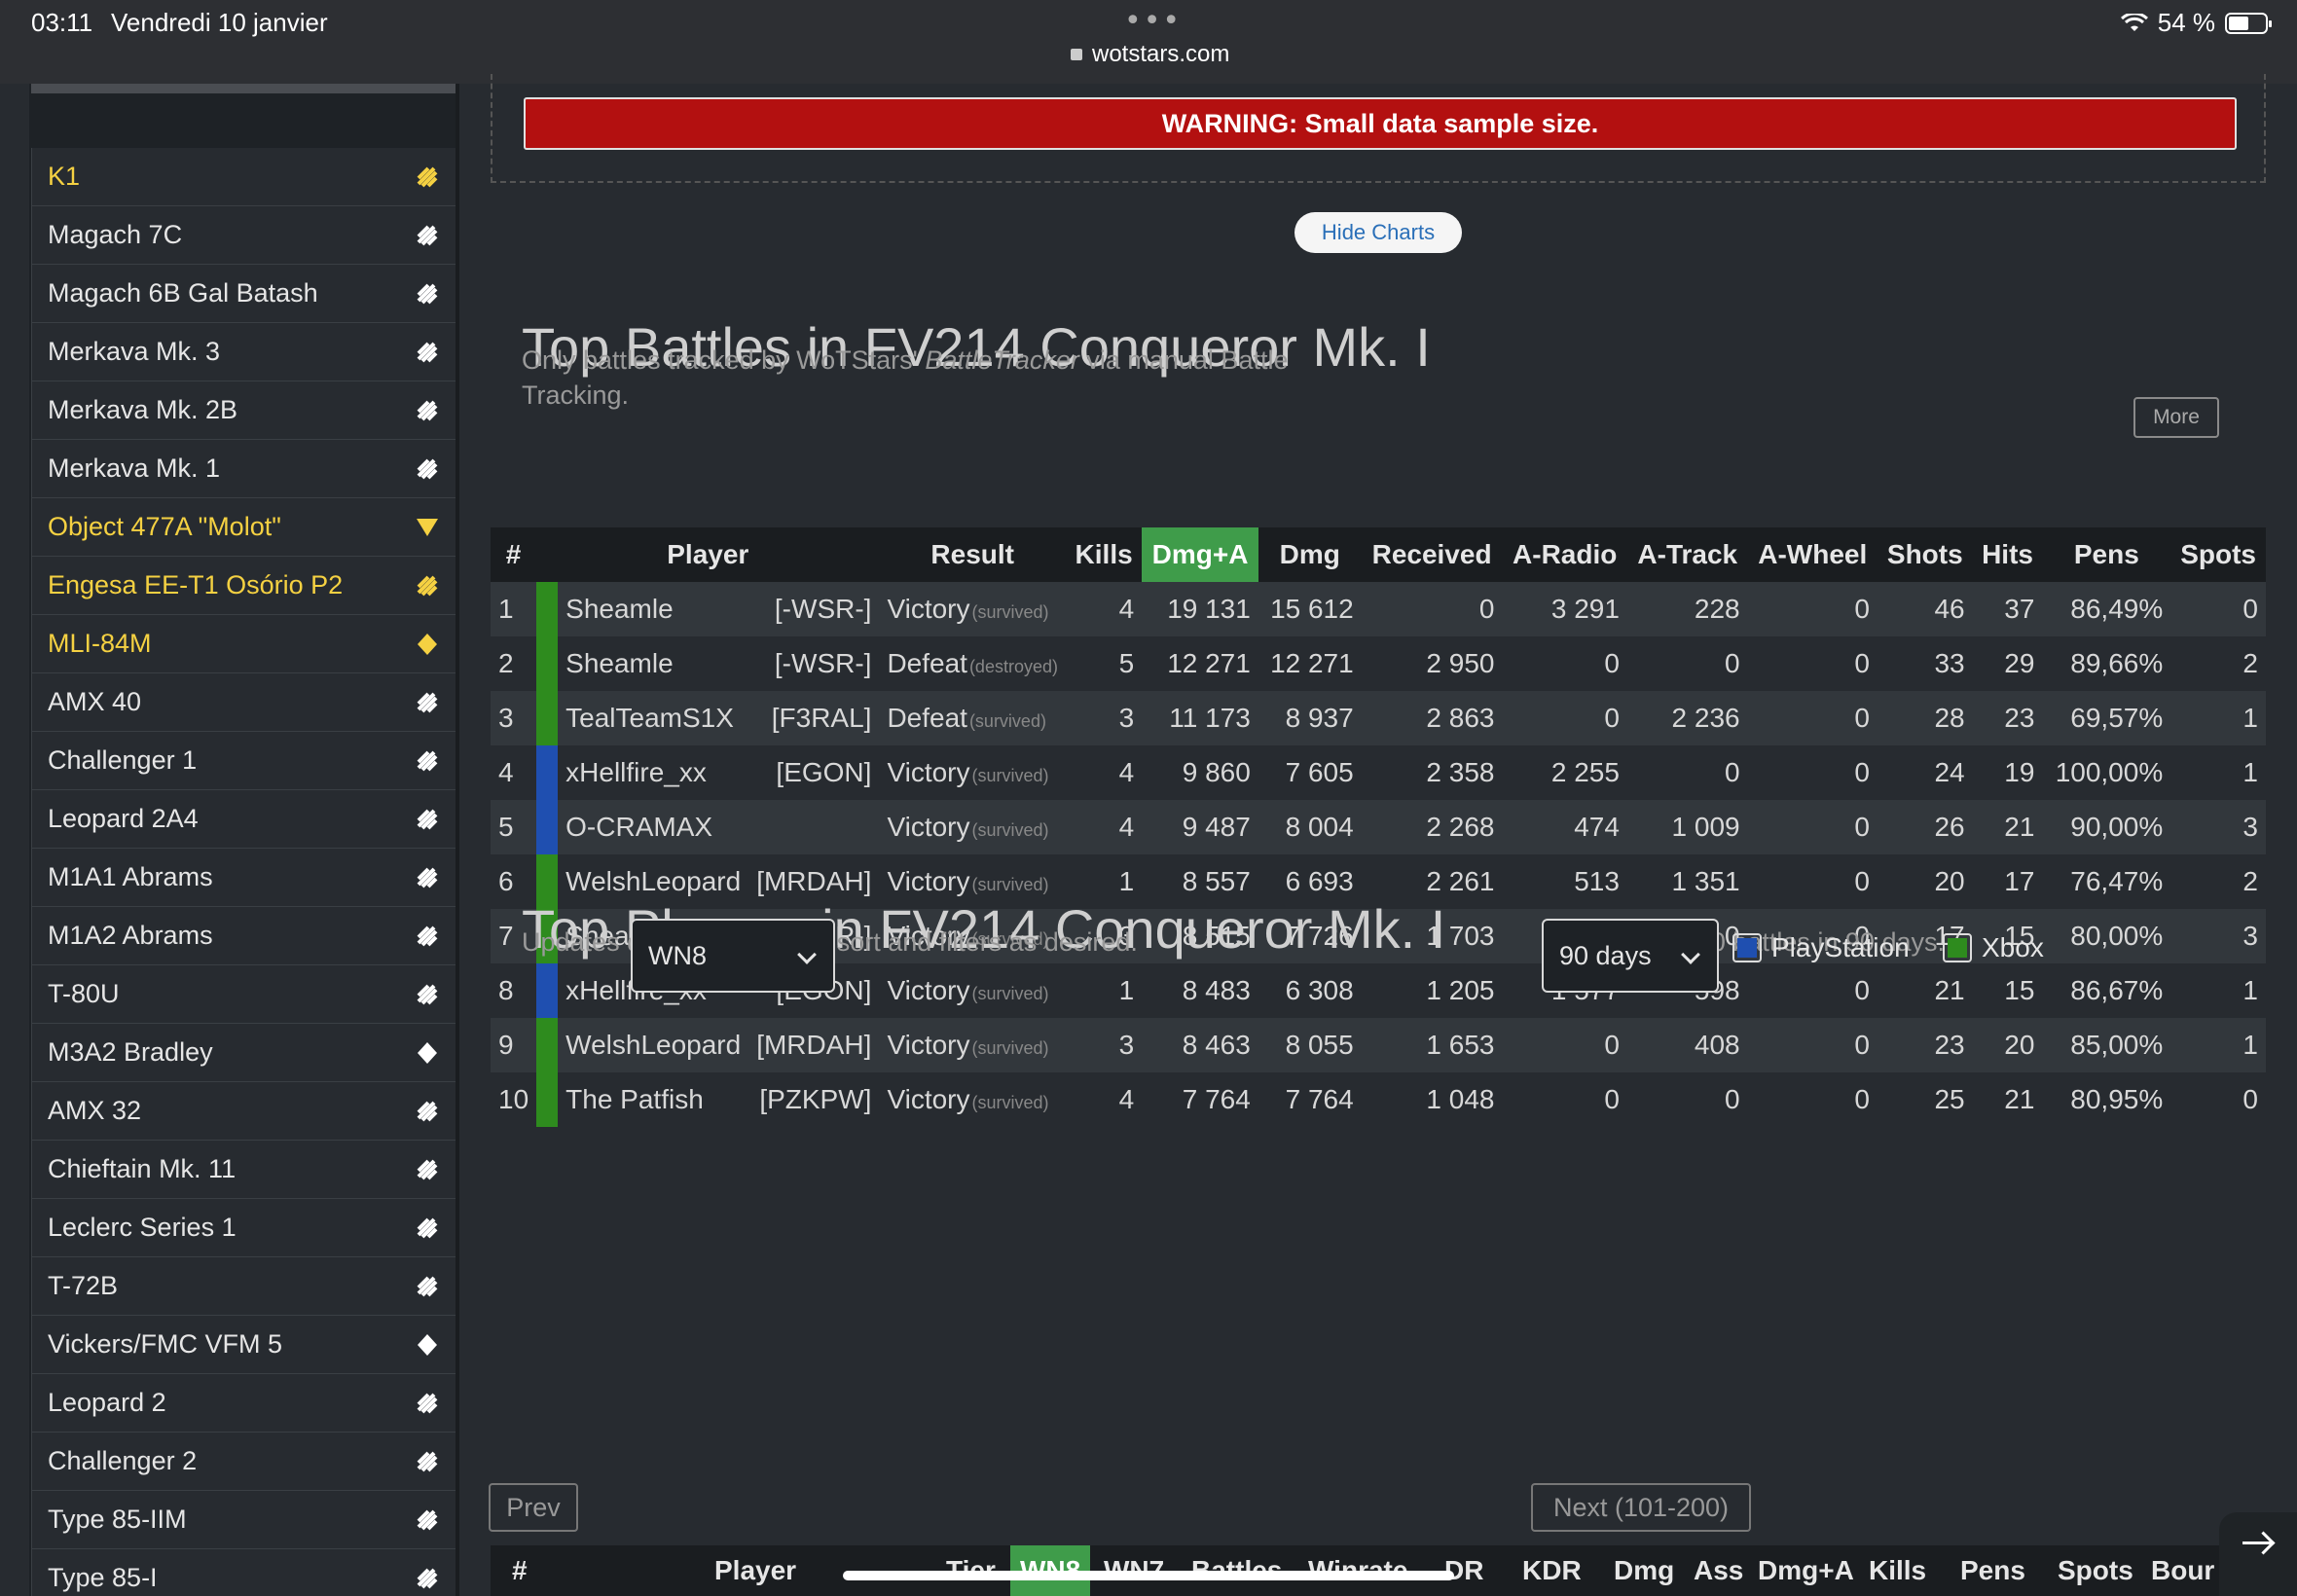 This screenshot has width=2297, height=1596. Describe the element at coordinates (2258, 1554) in the screenshot. I see `forward-button` at that location.